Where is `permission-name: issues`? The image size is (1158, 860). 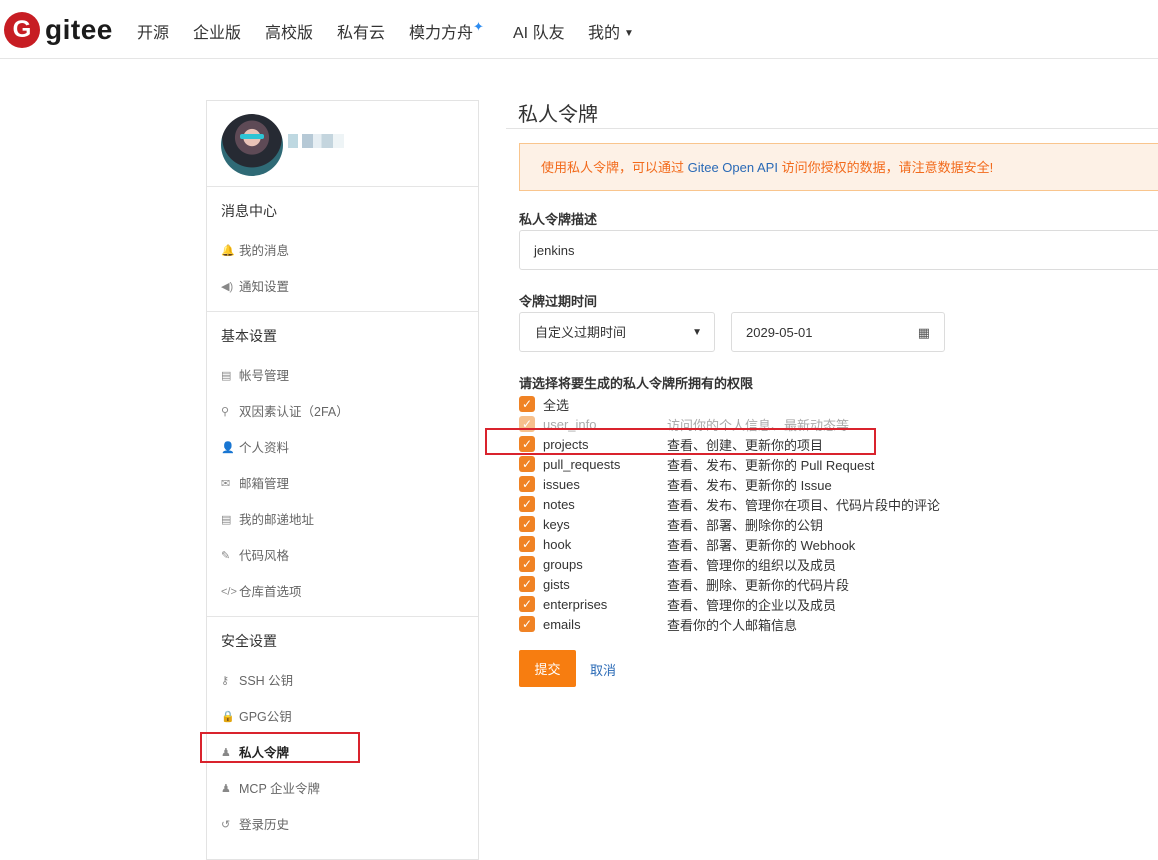
permission-name: issues is located at coordinates (561, 484).